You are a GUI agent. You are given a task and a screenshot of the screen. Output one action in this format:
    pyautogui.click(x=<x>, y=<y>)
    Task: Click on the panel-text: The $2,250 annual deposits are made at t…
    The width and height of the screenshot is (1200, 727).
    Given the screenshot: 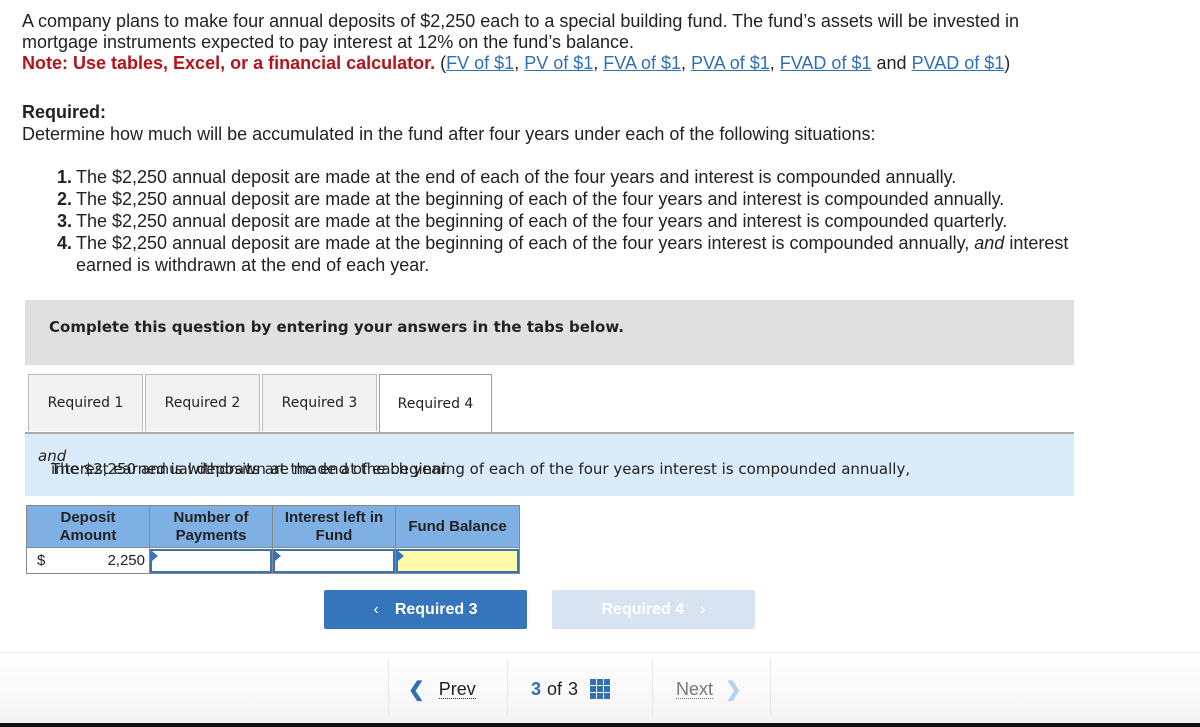 What is the action you would take?
    pyautogui.click(x=553, y=462)
    